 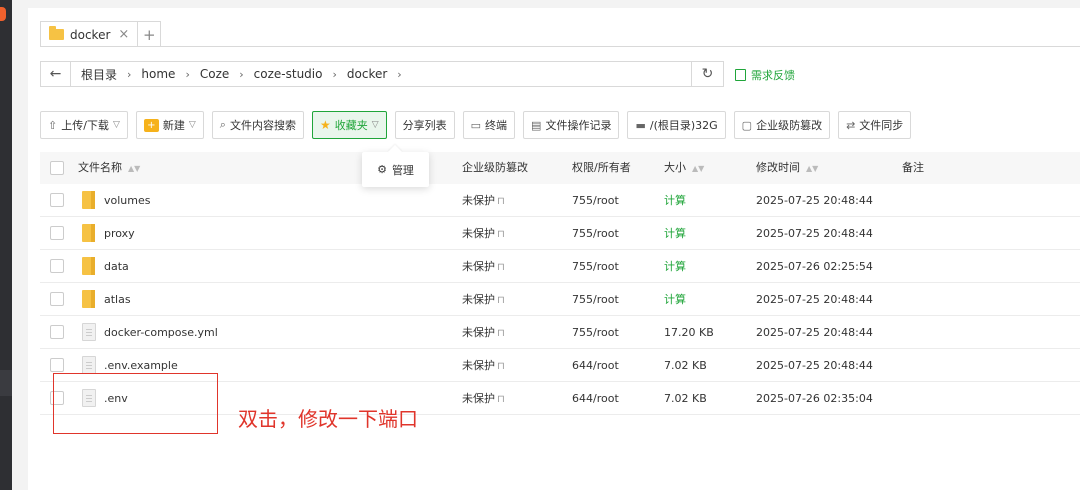 I want to click on new-label: 新建, so click(x=173, y=125).